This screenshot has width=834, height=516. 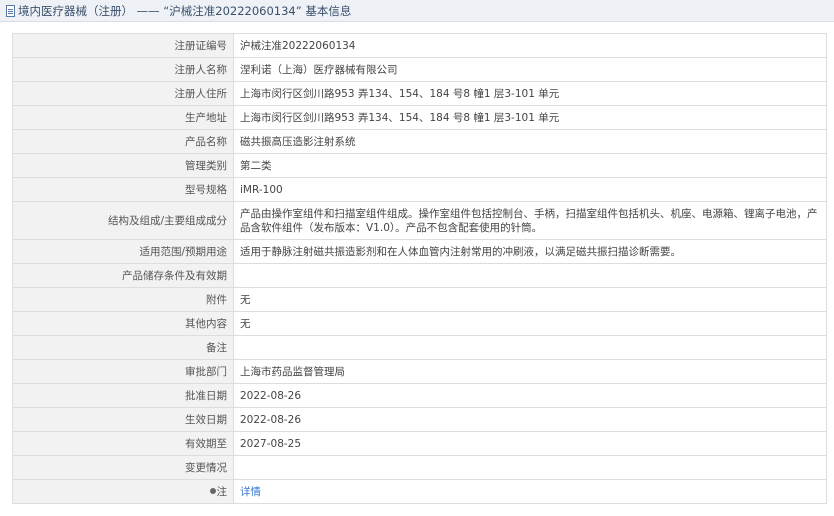 I want to click on note-label: 注, so click(x=222, y=491).